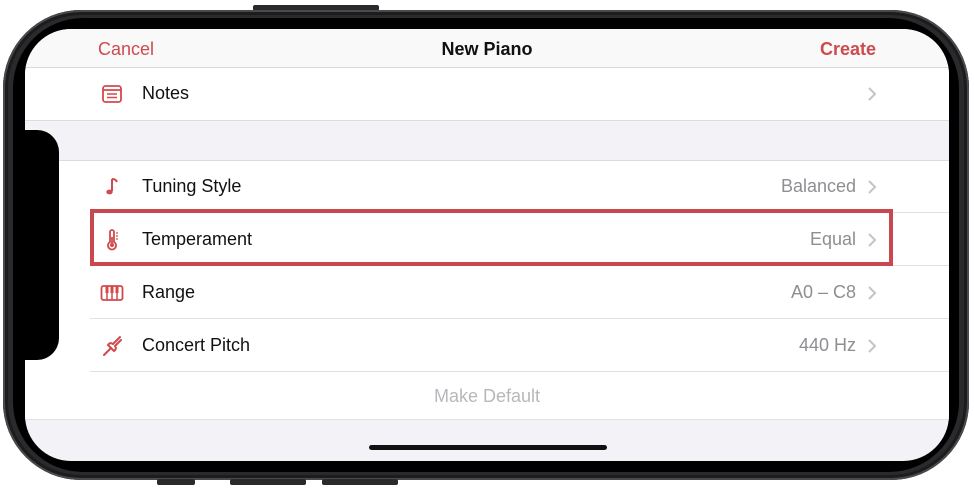  I want to click on row-label: Concert Pitch, so click(196, 345).